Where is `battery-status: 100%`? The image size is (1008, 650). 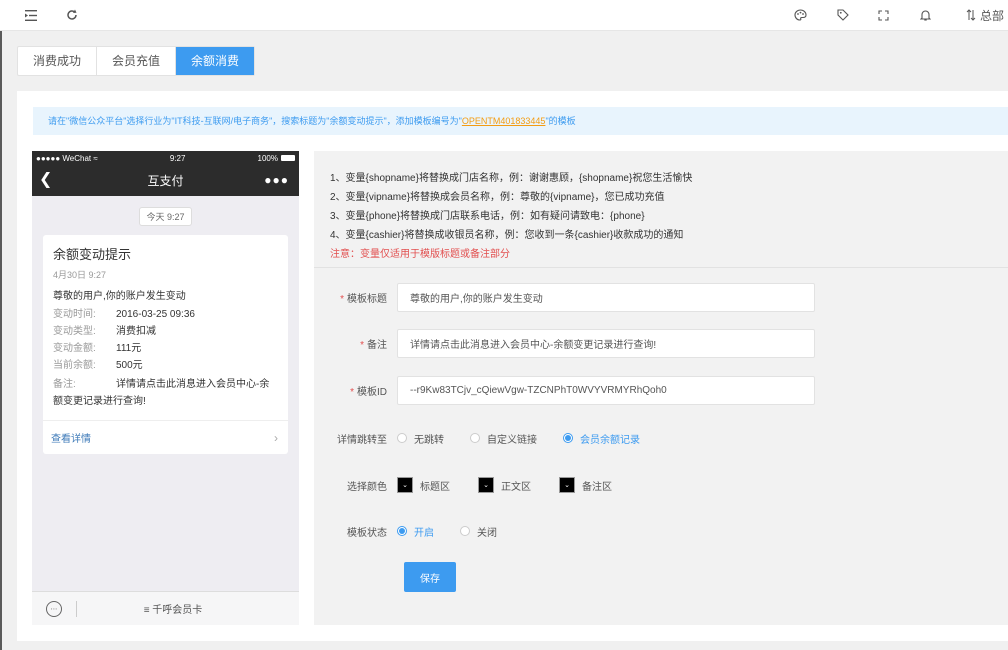
battery-status: 100% is located at coordinates (276, 158).